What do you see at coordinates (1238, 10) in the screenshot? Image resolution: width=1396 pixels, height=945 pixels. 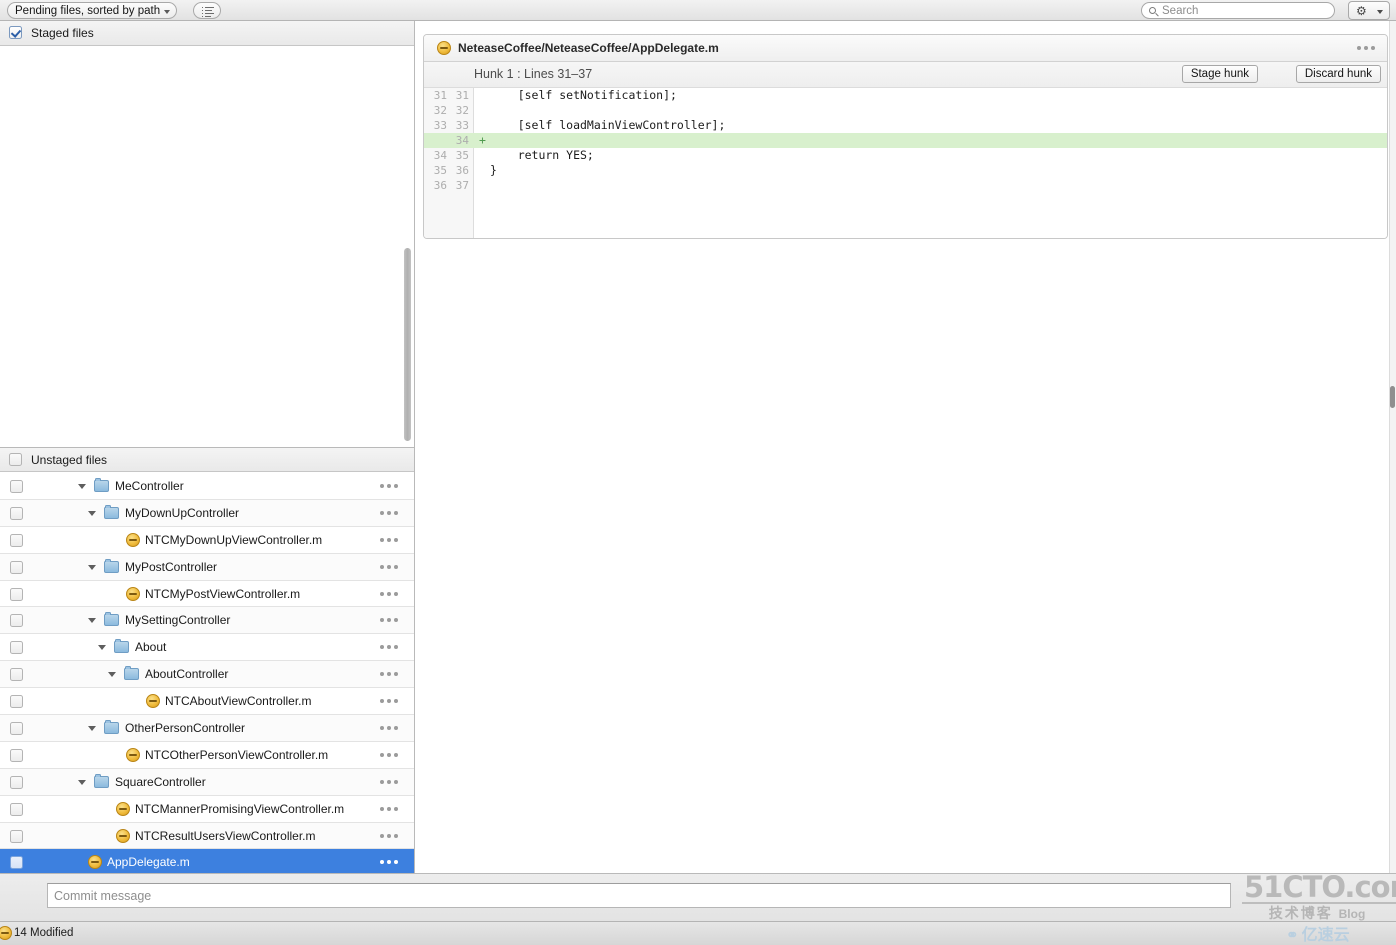 I see `search-field: Search` at bounding box center [1238, 10].